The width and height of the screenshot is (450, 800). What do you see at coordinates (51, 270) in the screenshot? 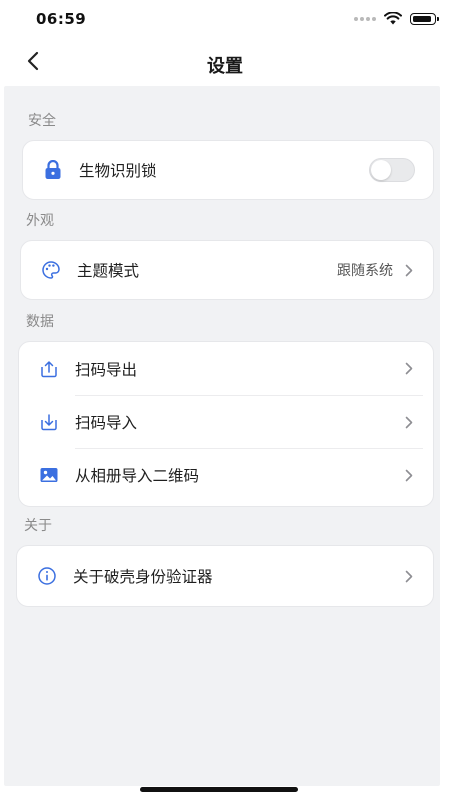
I see `palette-icon` at bounding box center [51, 270].